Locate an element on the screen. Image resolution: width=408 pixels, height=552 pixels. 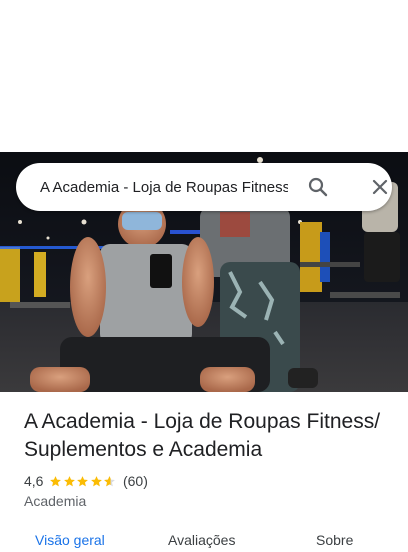
search-icon is located at coordinates (318, 187).